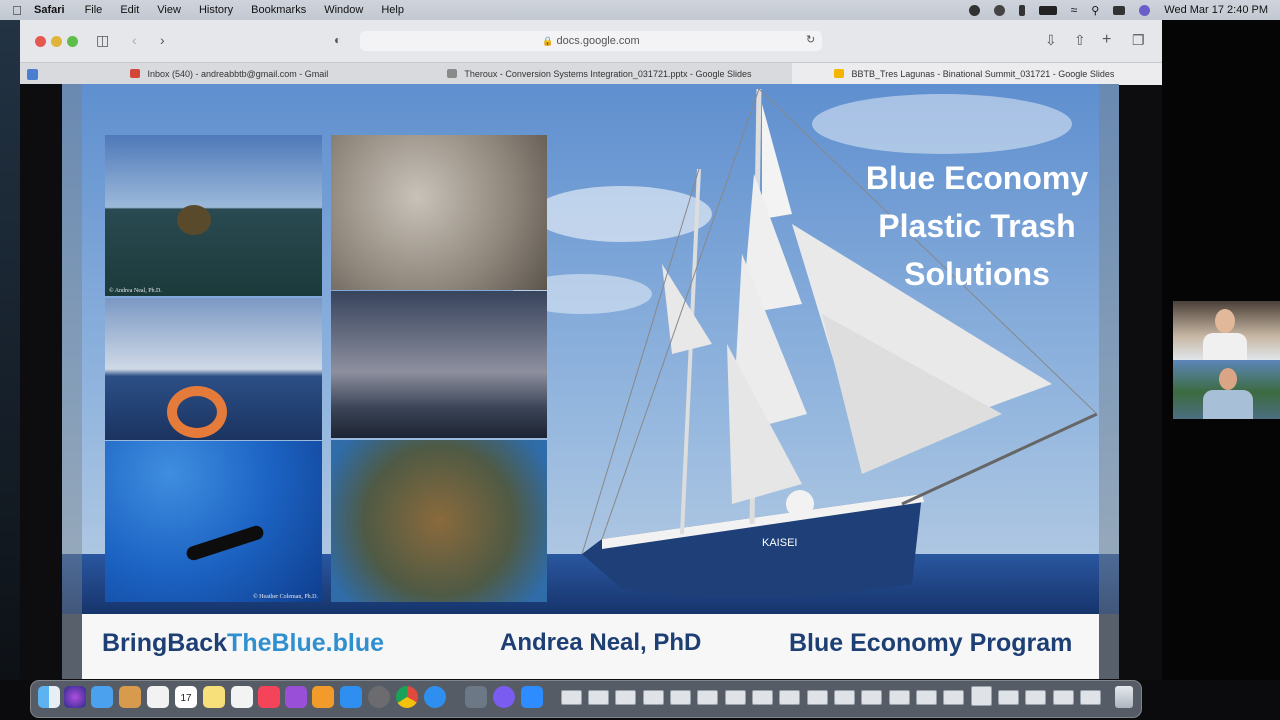 The width and height of the screenshot is (1280, 720). What do you see at coordinates (1021, 10) in the screenshot?
I see `bluetooth-icon` at bounding box center [1021, 10].